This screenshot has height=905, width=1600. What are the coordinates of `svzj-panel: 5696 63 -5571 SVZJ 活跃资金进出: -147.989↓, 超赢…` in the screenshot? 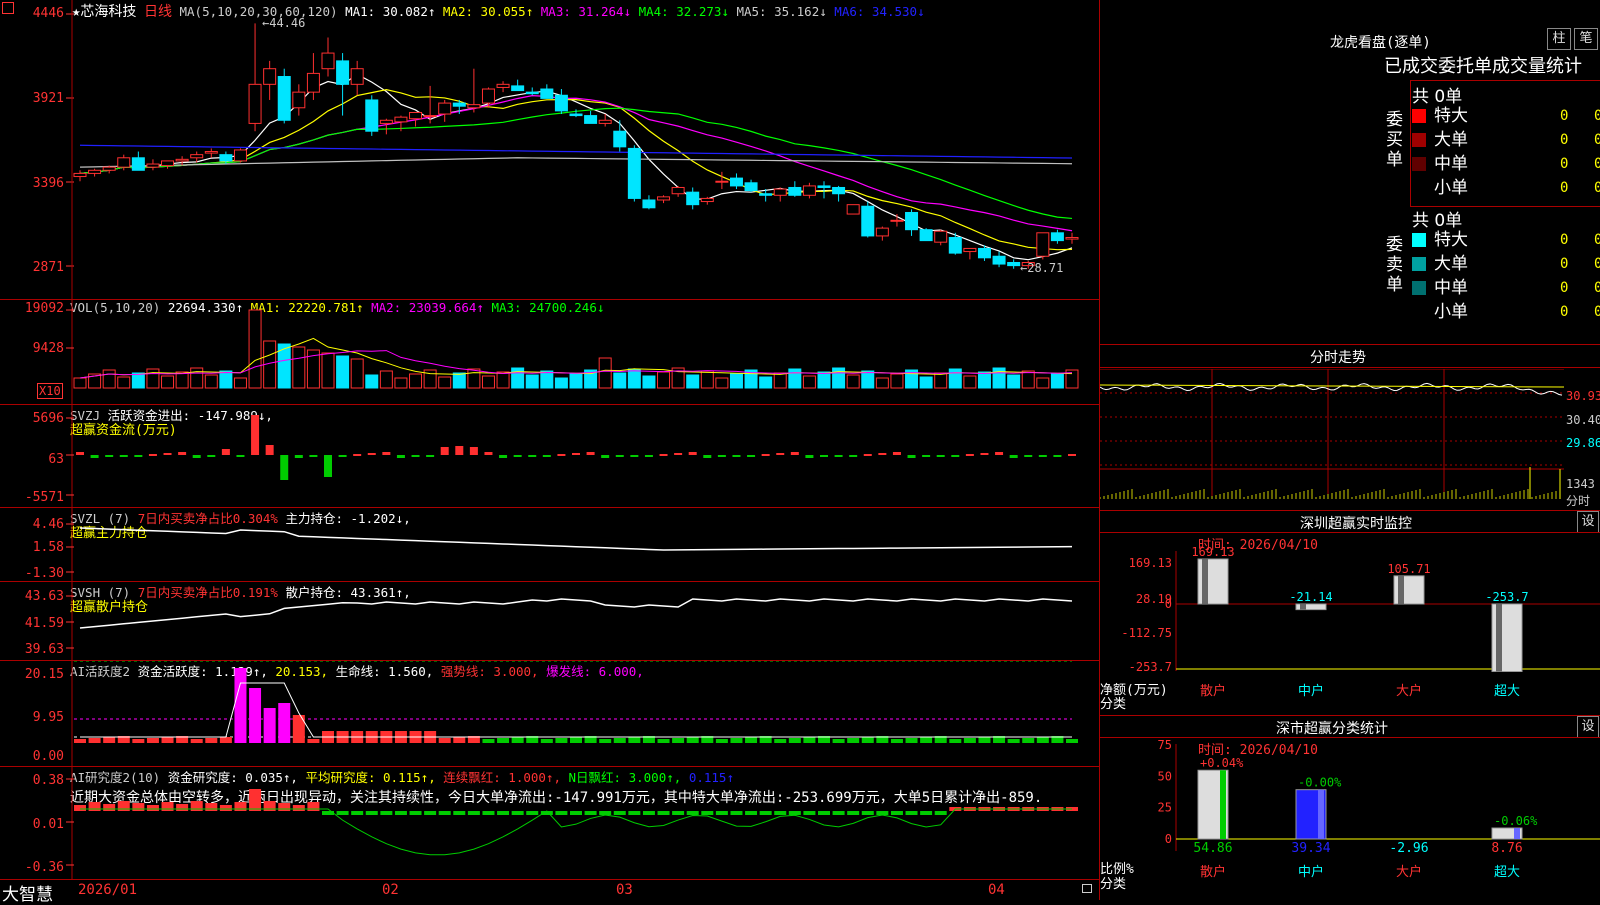 It's located at (550, 456).